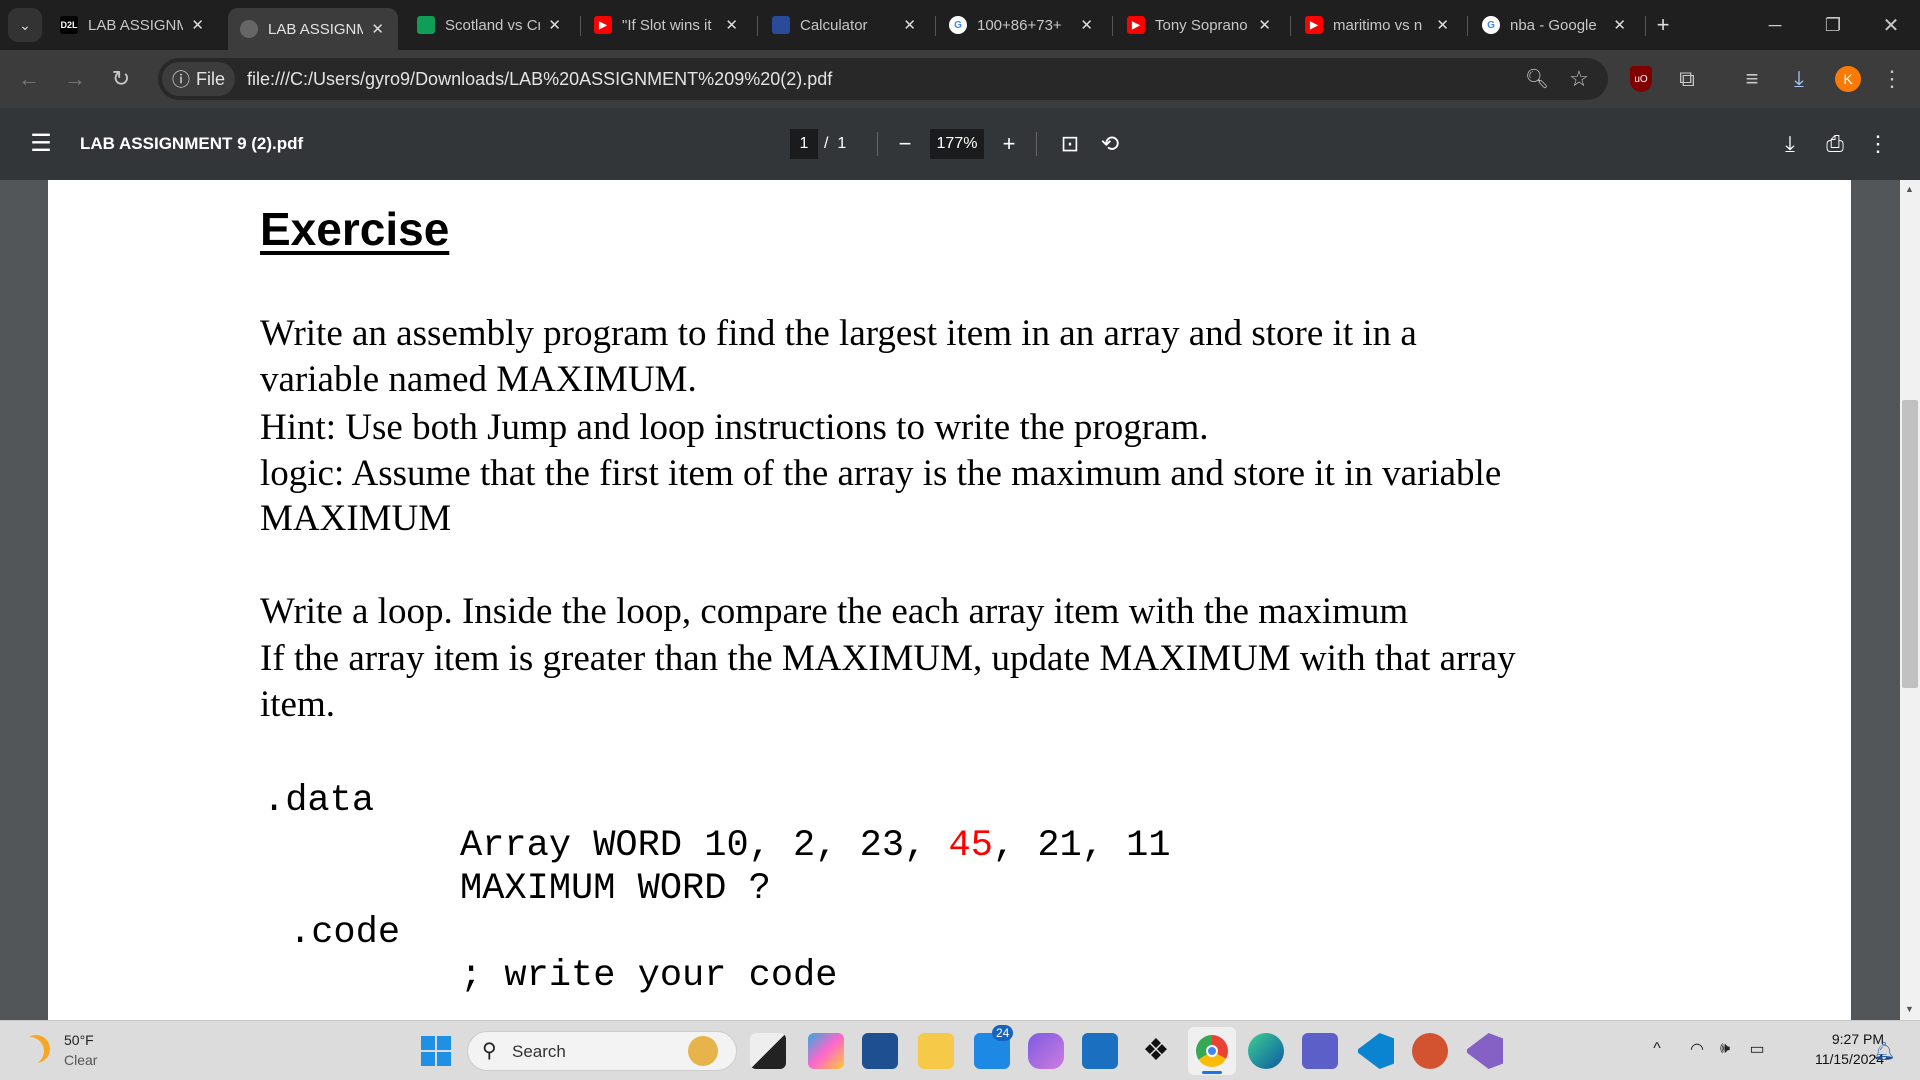  What do you see at coordinates (1833, 25) in the screenshot?
I see `restore-button: ❐` at bounding box center [1833, 25].